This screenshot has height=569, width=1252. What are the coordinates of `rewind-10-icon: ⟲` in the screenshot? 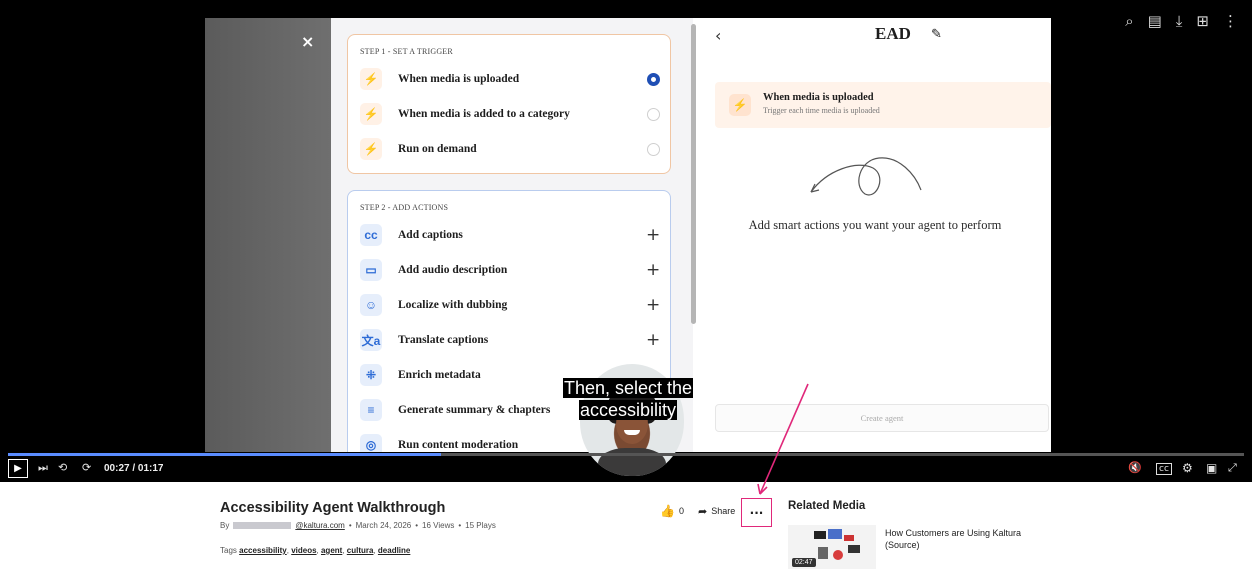 It's located at (62, 467).